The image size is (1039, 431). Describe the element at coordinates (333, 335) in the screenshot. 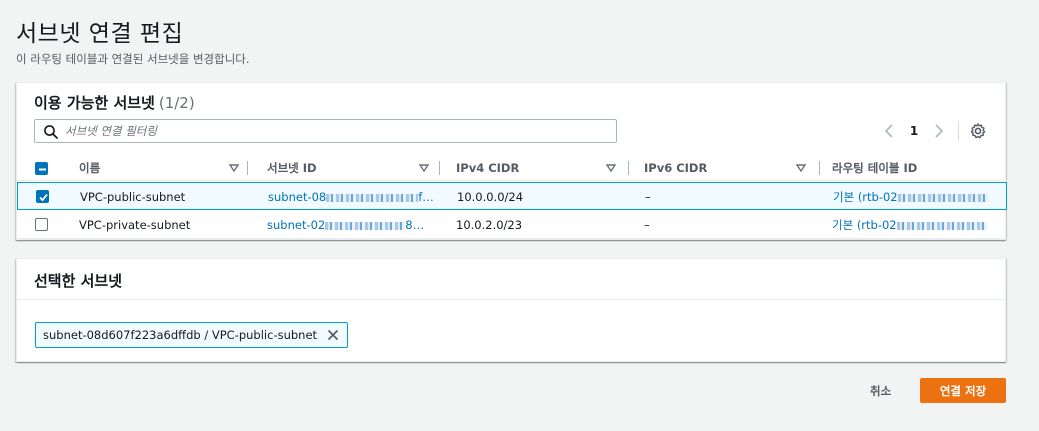

I see `close-icon` at that location.